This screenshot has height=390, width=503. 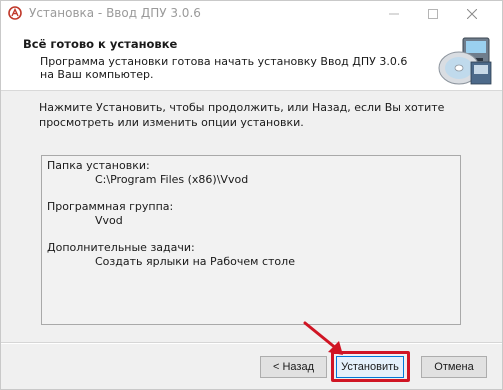 What do you see at coordinates (251, 14) in the screenshot?
I see `title-bar: Установка - Ввод ДПУ 3.0.6` at bounding box center [251, 14].